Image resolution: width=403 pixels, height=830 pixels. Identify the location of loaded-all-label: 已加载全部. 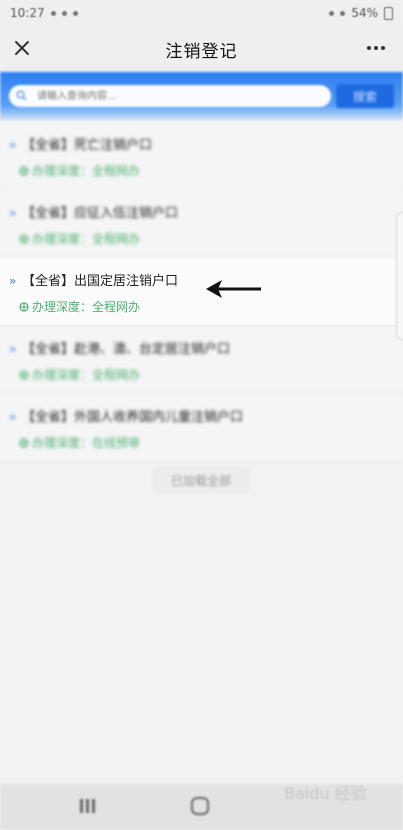
(201, 480).